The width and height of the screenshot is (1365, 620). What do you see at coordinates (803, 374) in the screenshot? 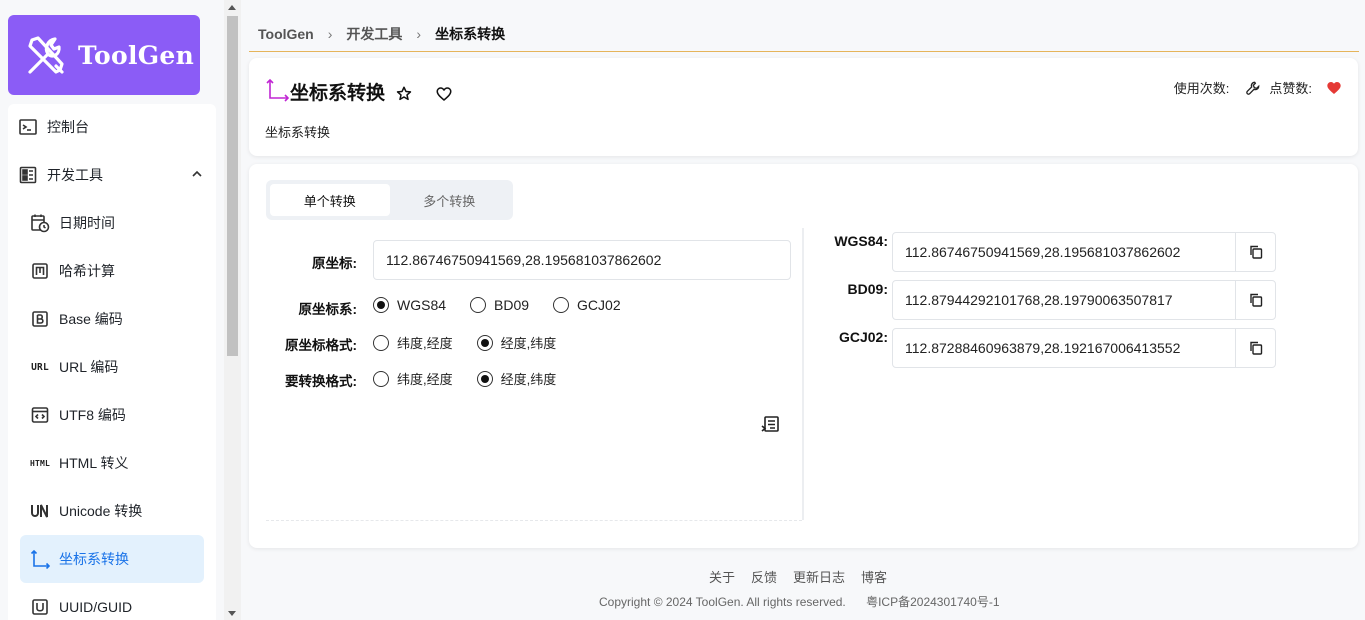
I see `column-divider` at bounding box center [803, 374].